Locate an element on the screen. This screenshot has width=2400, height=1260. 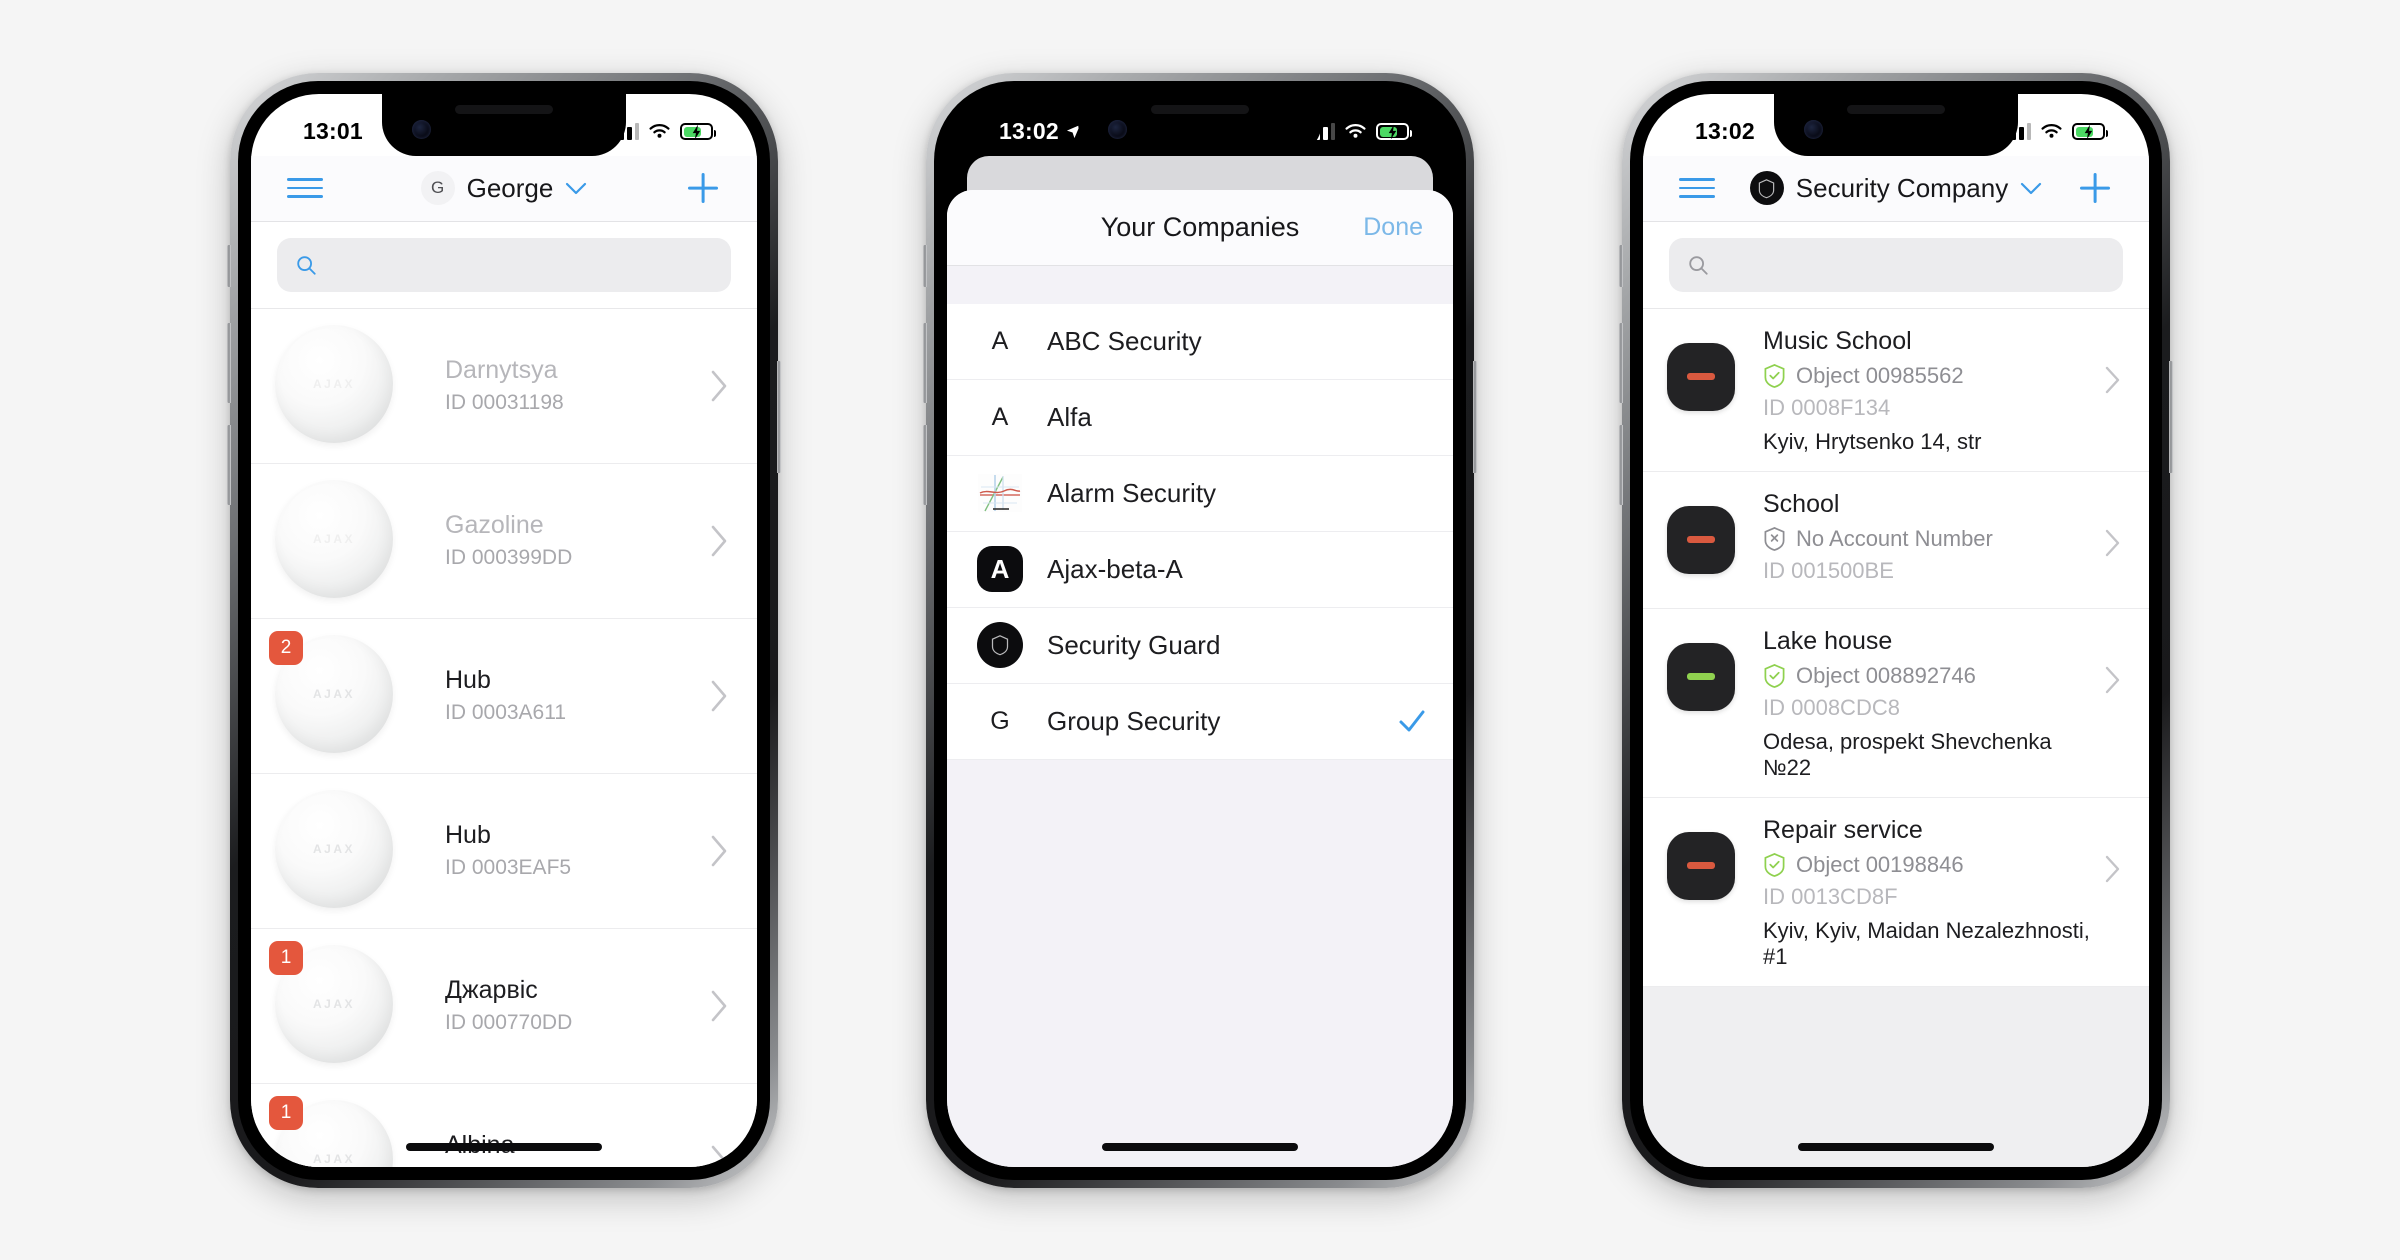
hub-list-item: AJAX Darnytsya ID 00031198 is located at coordinates (504, 386).